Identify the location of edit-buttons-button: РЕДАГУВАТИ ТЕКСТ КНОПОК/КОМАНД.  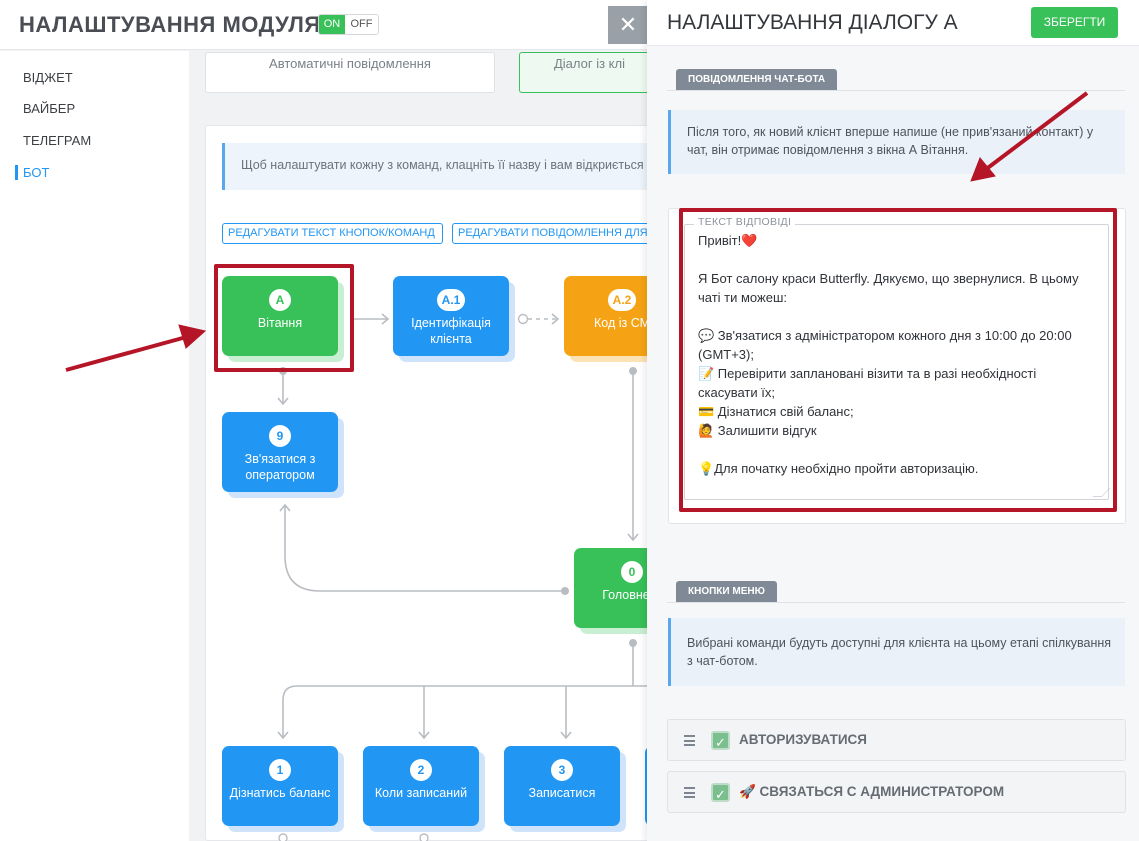
(332, 233).